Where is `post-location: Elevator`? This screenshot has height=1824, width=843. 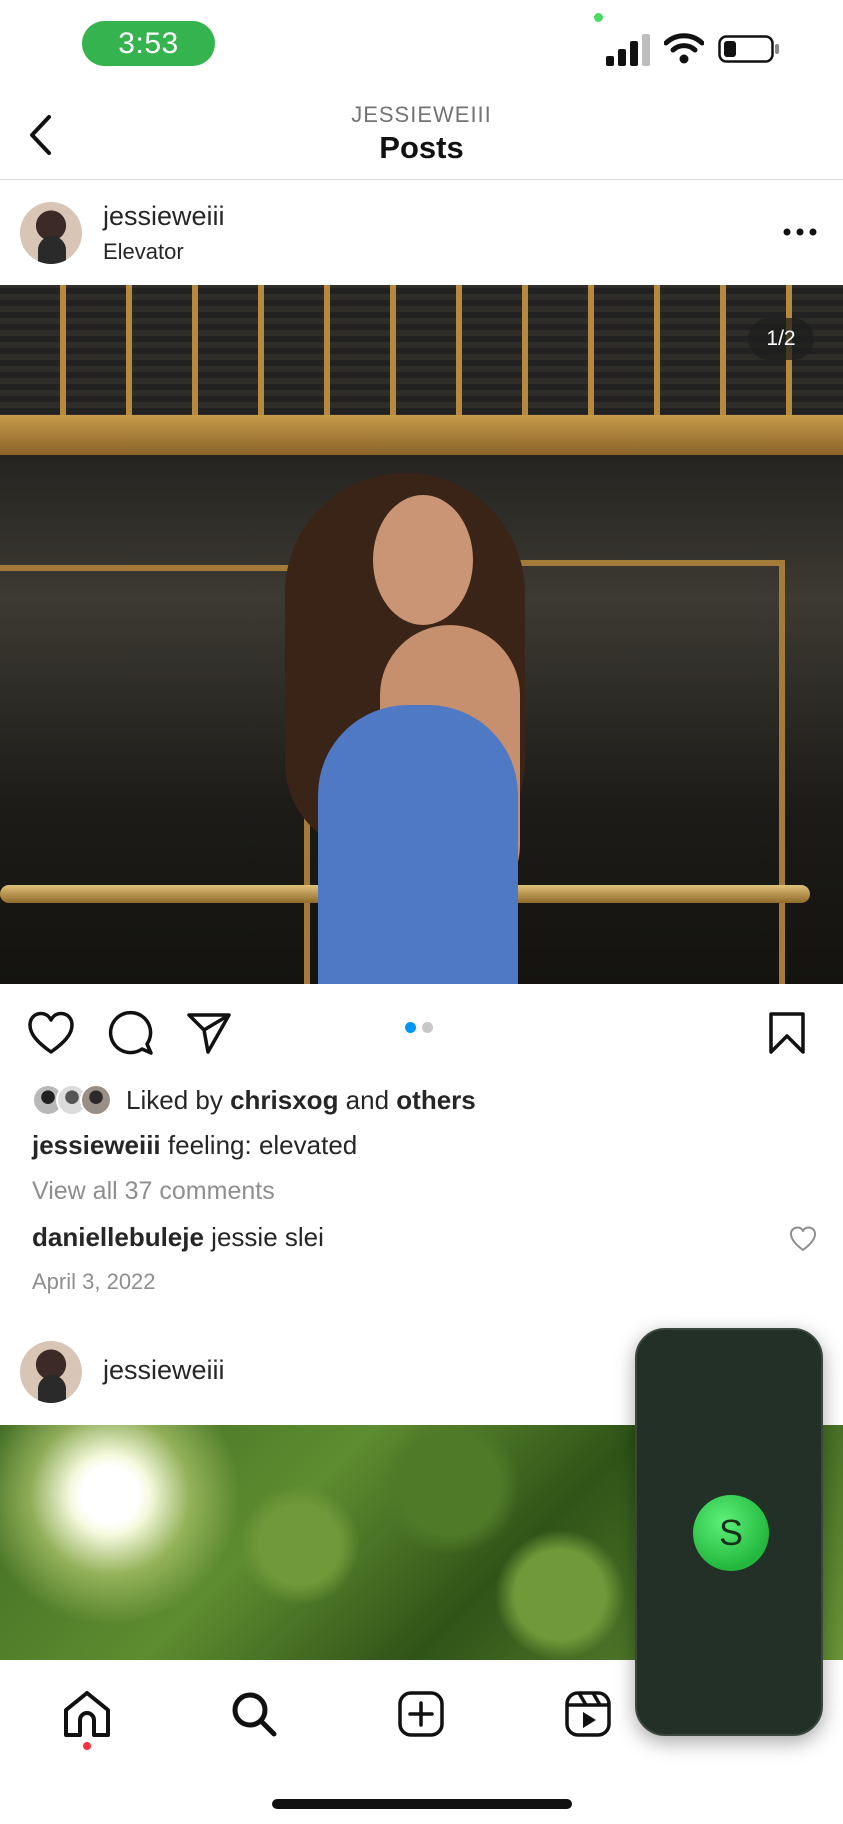
post-location: Elevator is located at coordinates (143, 252).